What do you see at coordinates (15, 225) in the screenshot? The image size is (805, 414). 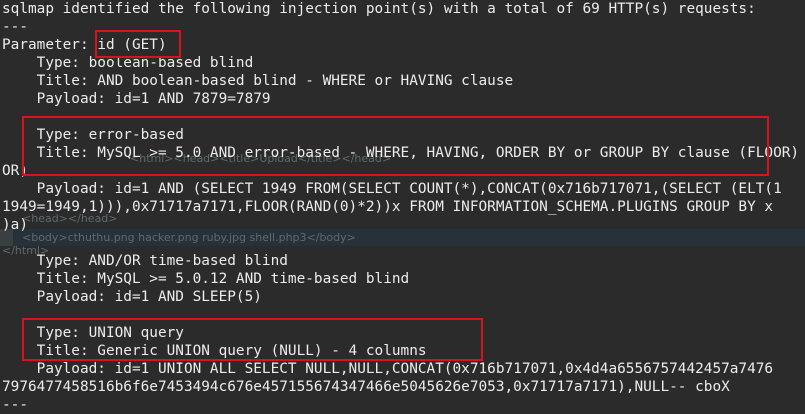 I see `injection-payload-wrap: )a)` at bounding box center [15, 225].